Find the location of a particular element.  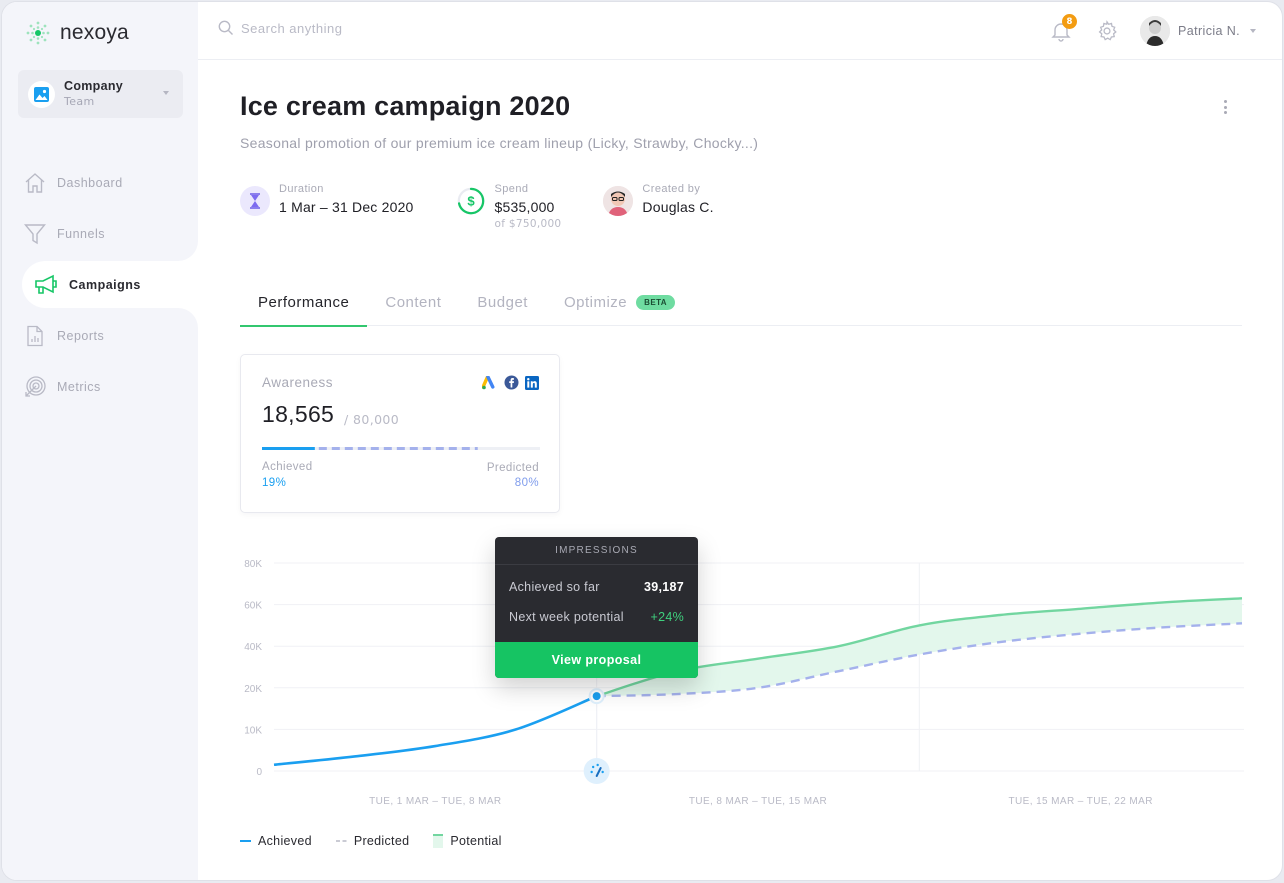

duration-label: Duration is located at coordinates (301, 189).